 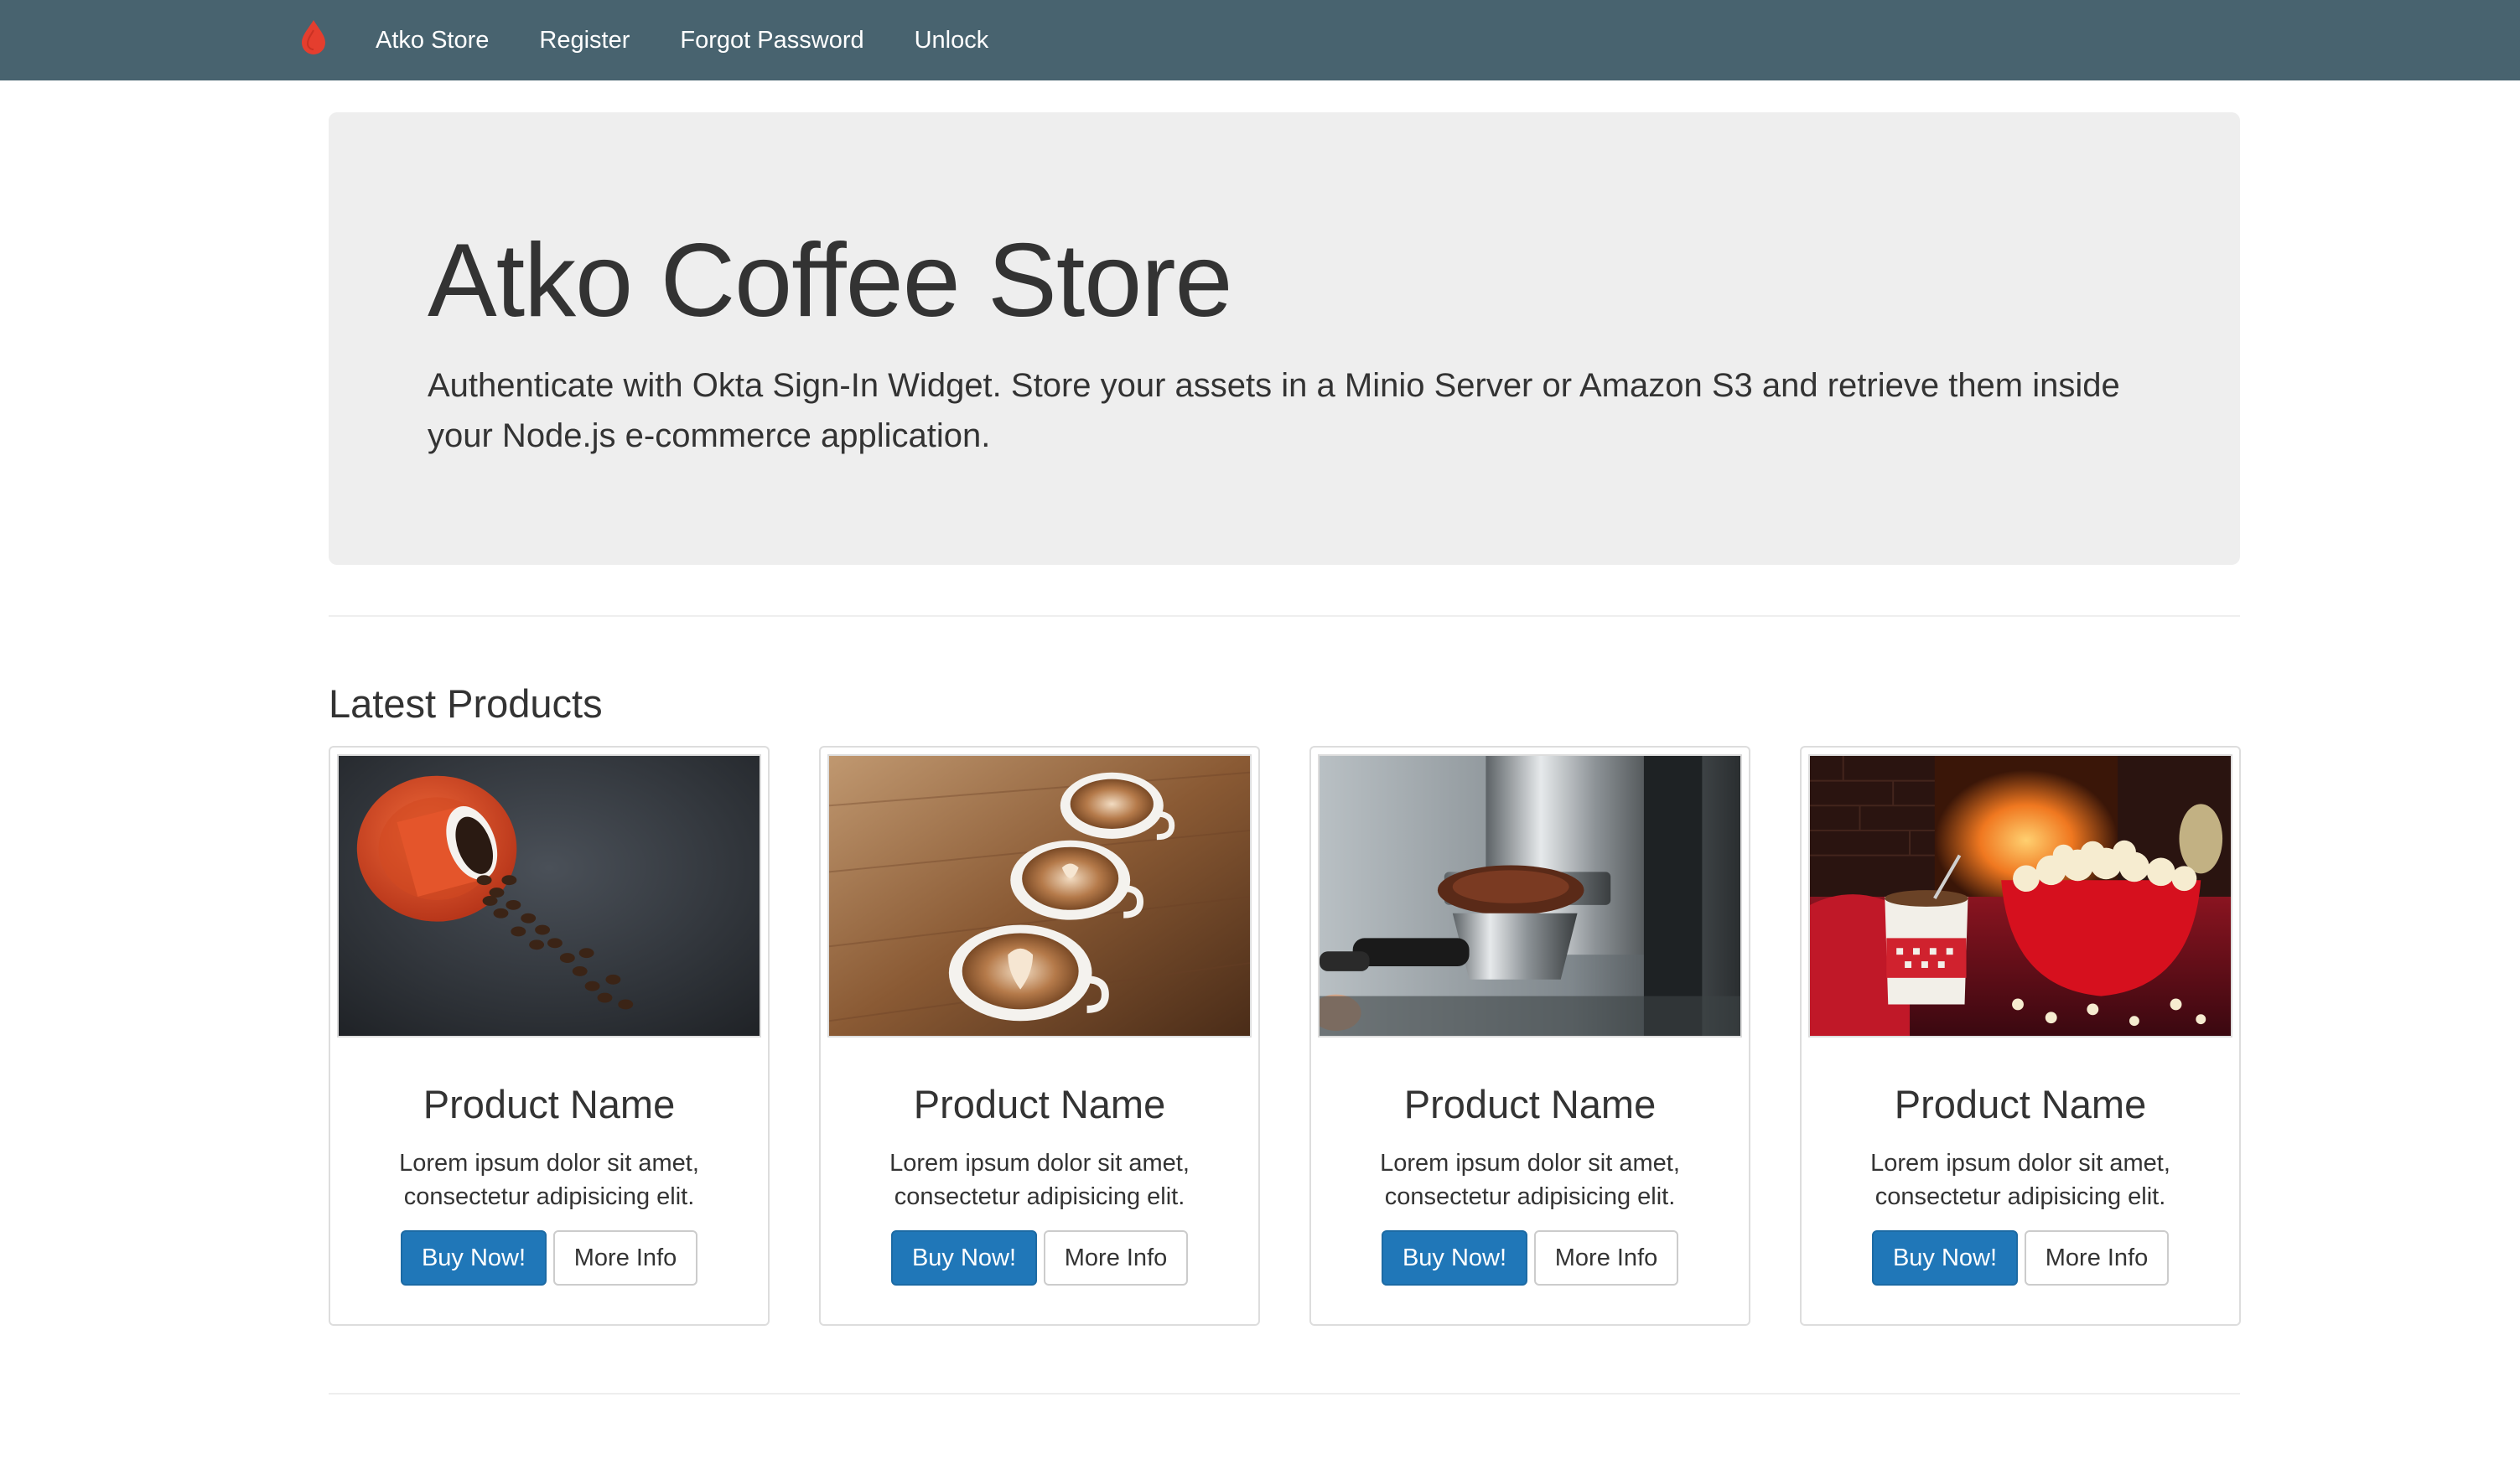 I want to click on nav-link-atko-store: Atko Store, so click(x=432, y=40).